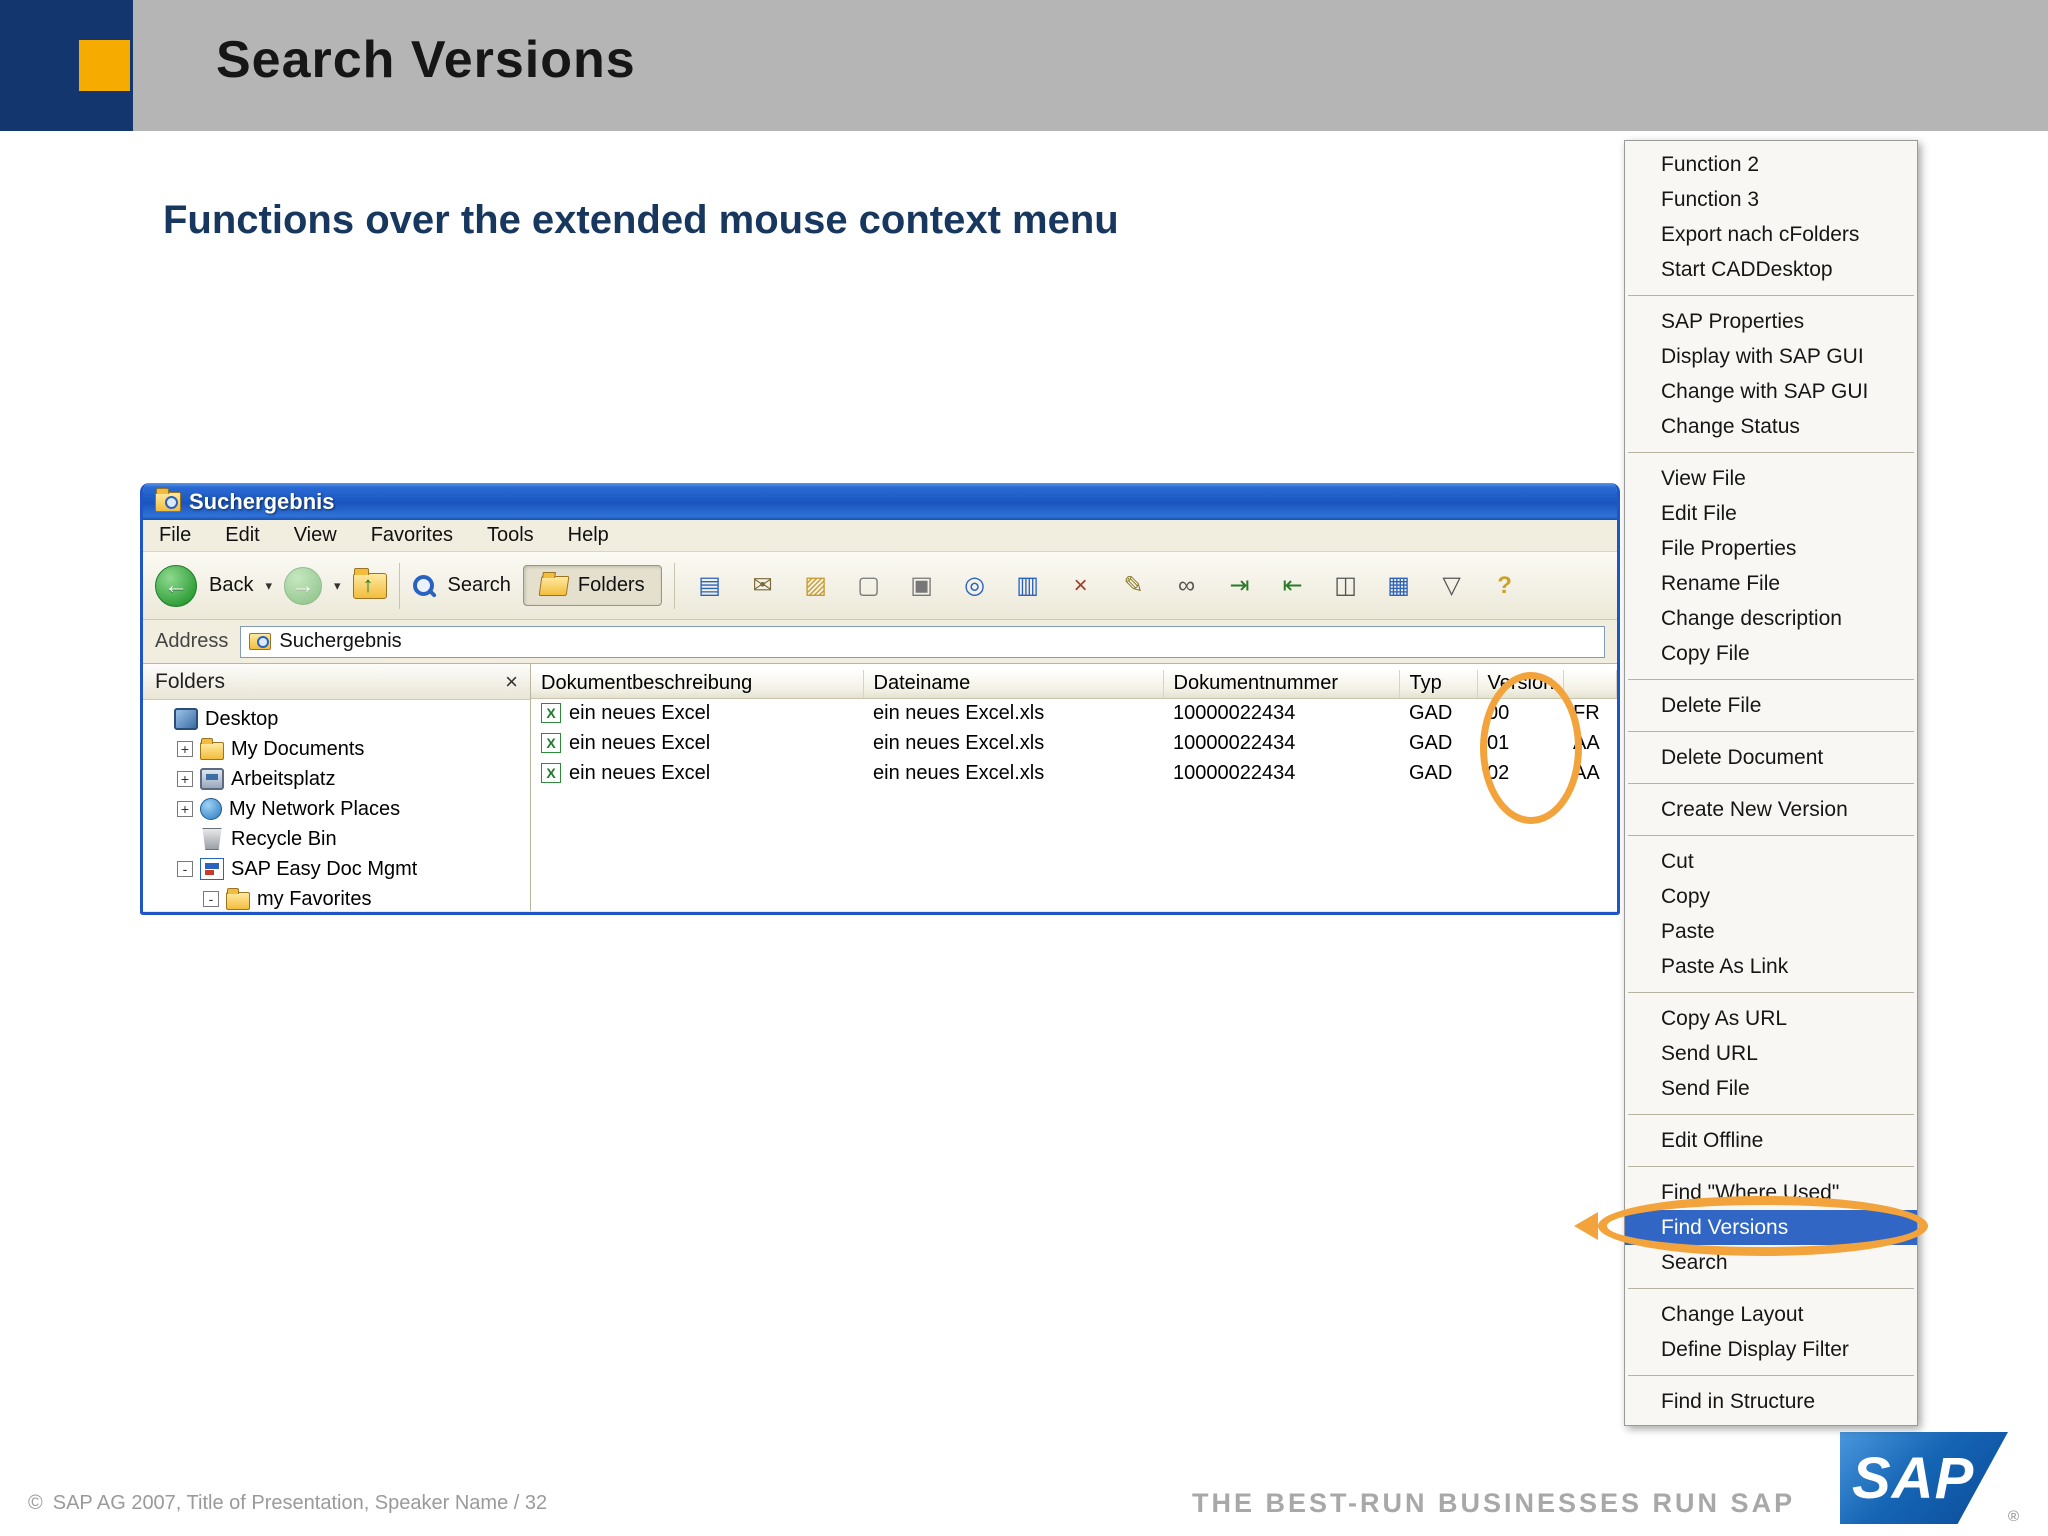 This screenshot has height=1536, width=2048. Describe the element at coordinates (1771, 269) in the screenshot. I see `context-menu-item-start-caddesktop: Start CADDesktop` at that location.